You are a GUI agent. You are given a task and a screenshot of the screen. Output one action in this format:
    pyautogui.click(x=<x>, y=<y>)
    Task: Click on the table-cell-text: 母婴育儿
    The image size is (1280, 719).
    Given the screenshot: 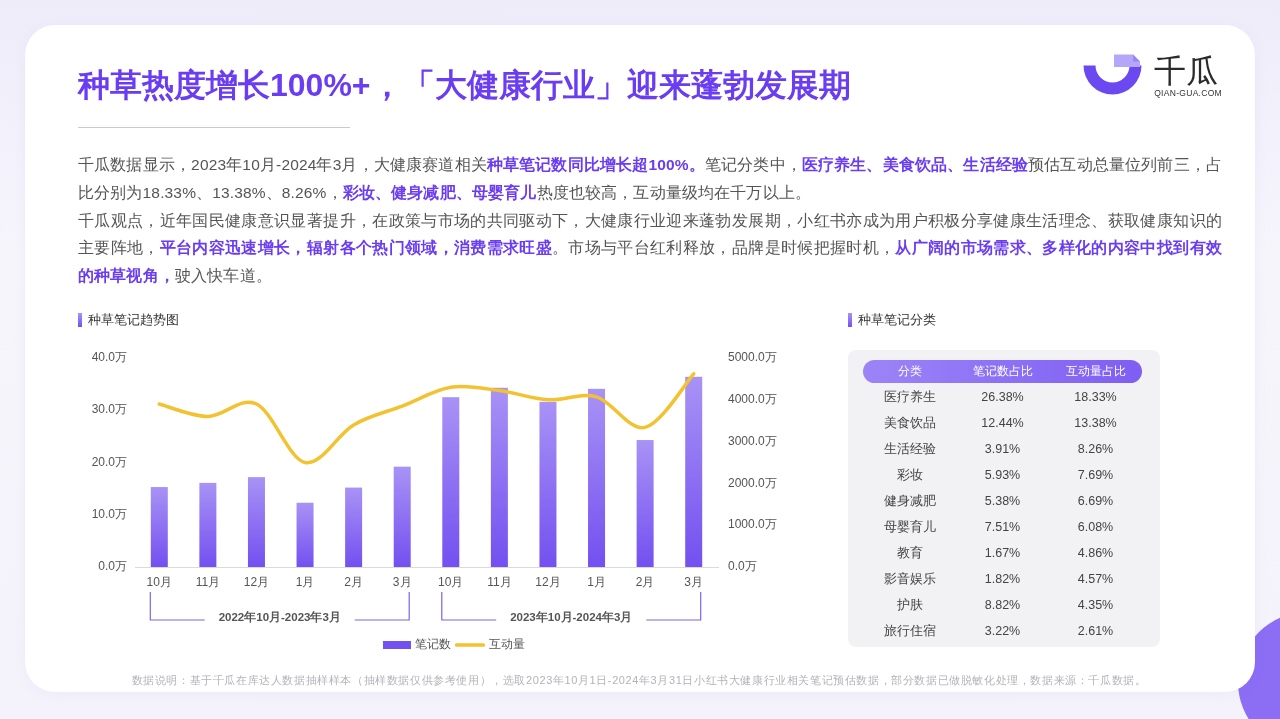 What is the action you would take?
    pyautogui.click(x=909, y=527)
    